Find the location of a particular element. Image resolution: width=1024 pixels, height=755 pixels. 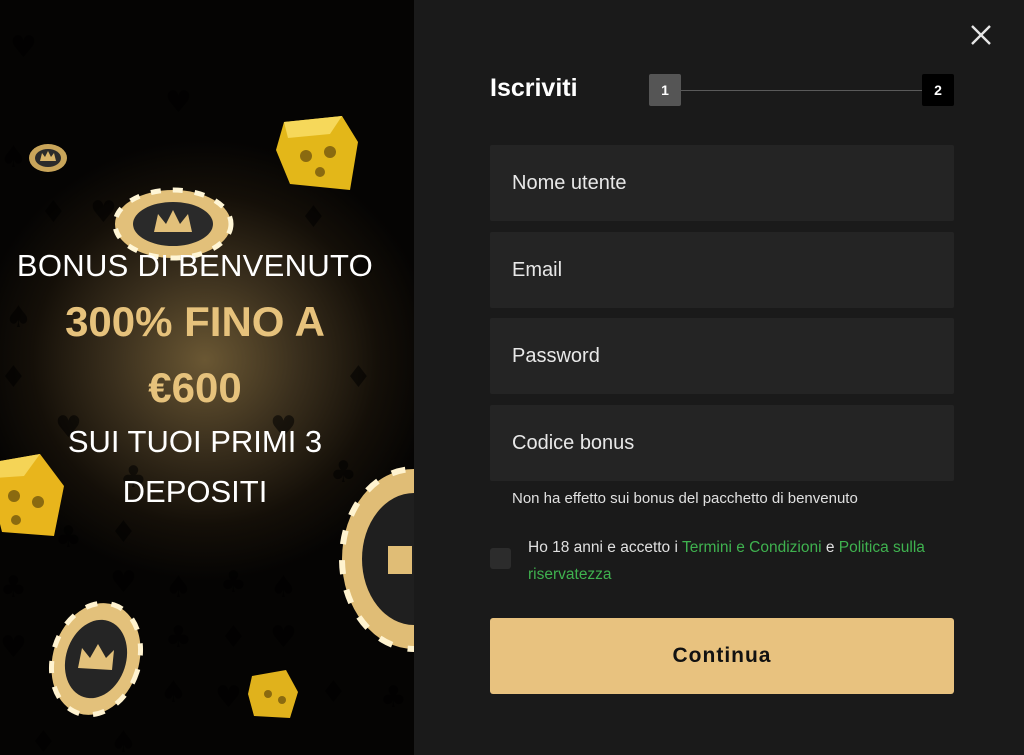

age-terms-checkbox is located at coordinates (500, 558).